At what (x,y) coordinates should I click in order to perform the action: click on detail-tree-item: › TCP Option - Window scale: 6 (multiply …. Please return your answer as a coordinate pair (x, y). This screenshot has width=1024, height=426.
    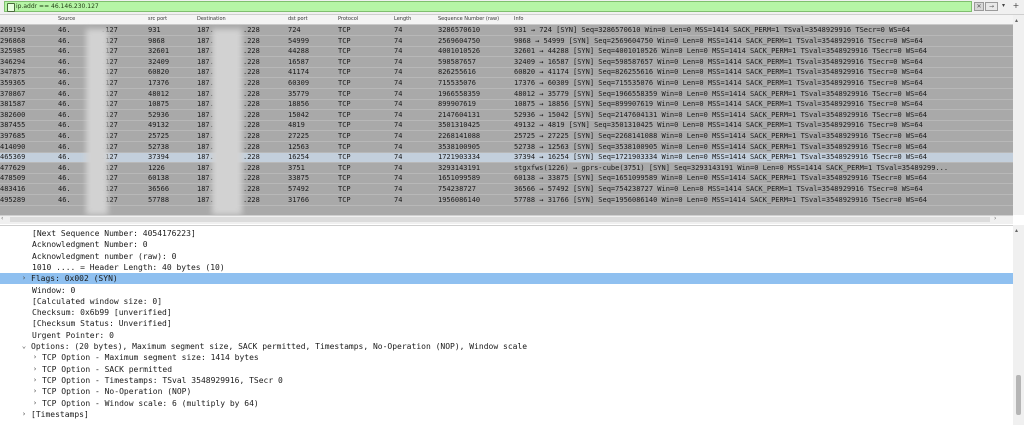
    Looking at the image, I should click on (506, 403).